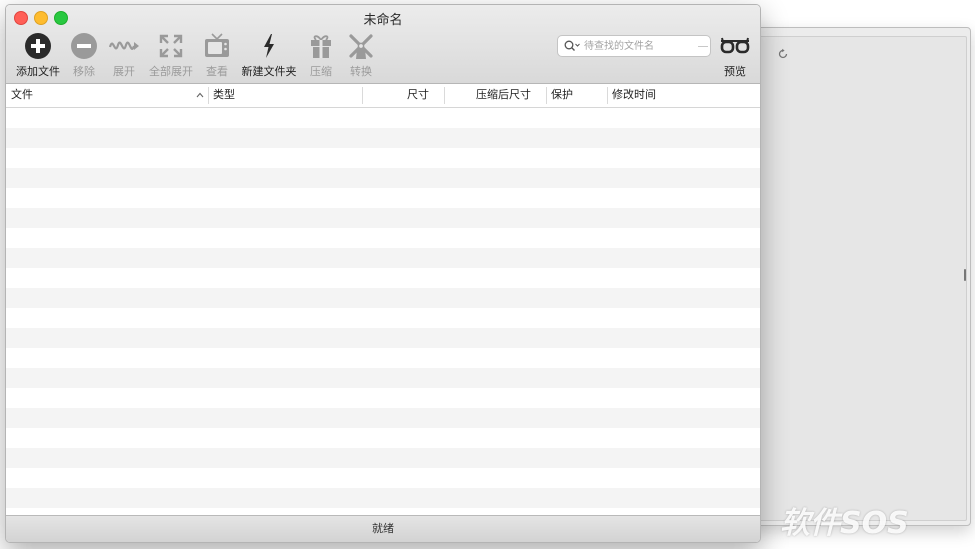  I want to click on expand-all-icon, so click(171, 46).